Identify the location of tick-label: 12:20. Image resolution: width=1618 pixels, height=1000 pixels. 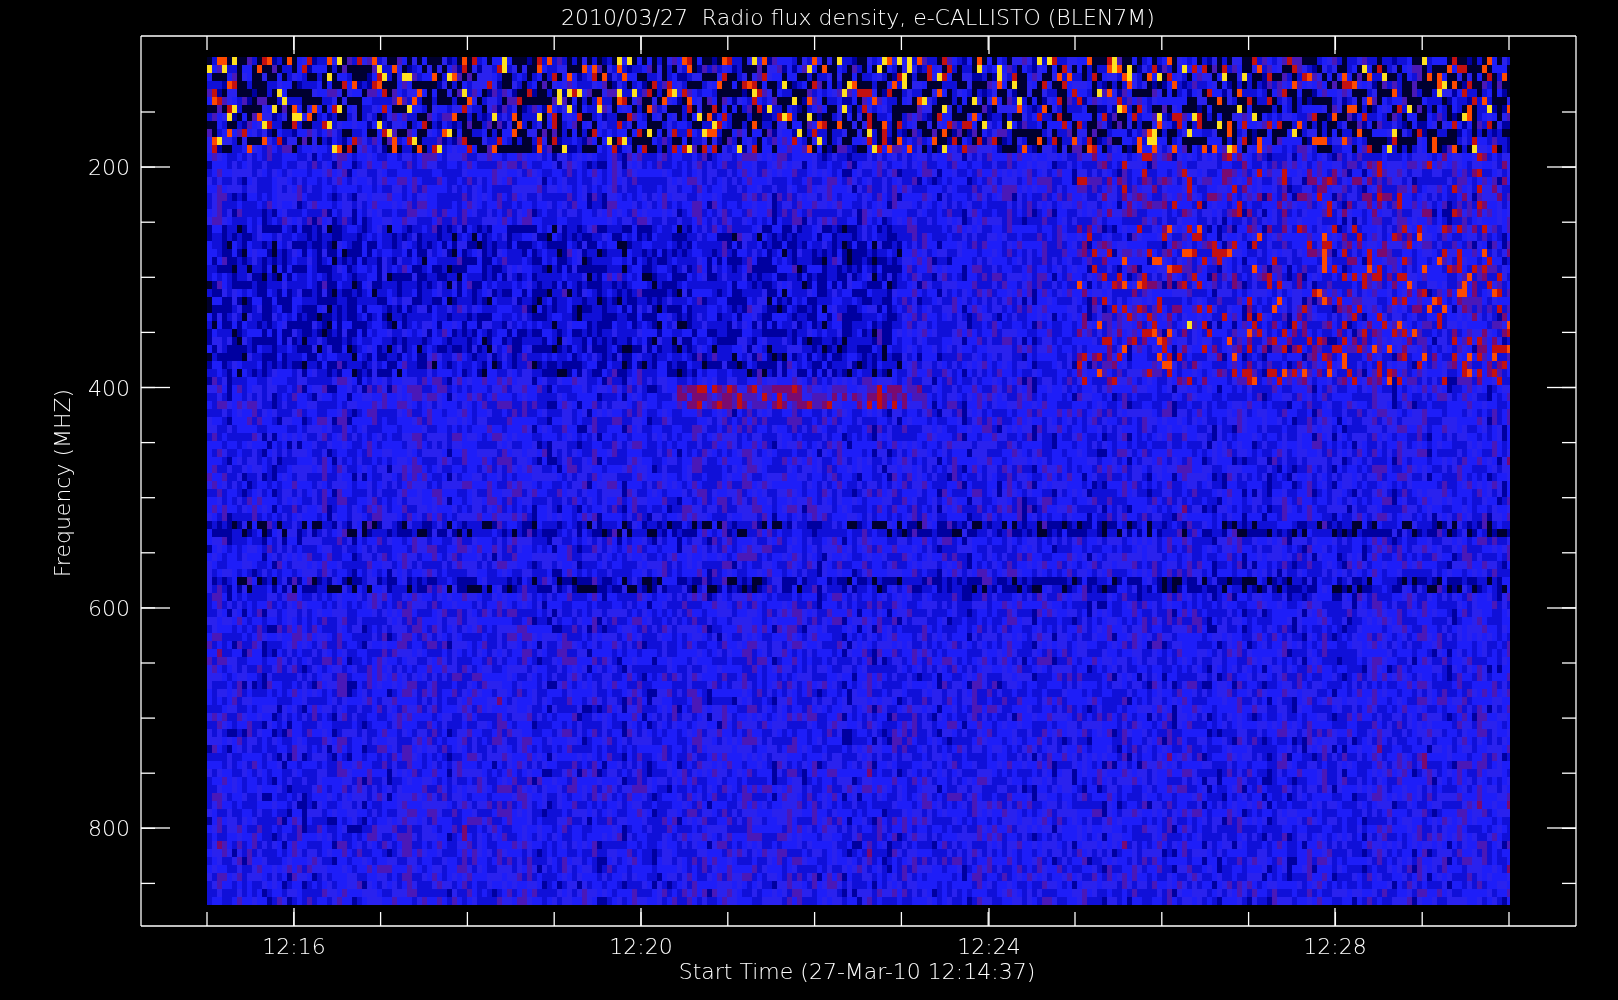
(641, 946).